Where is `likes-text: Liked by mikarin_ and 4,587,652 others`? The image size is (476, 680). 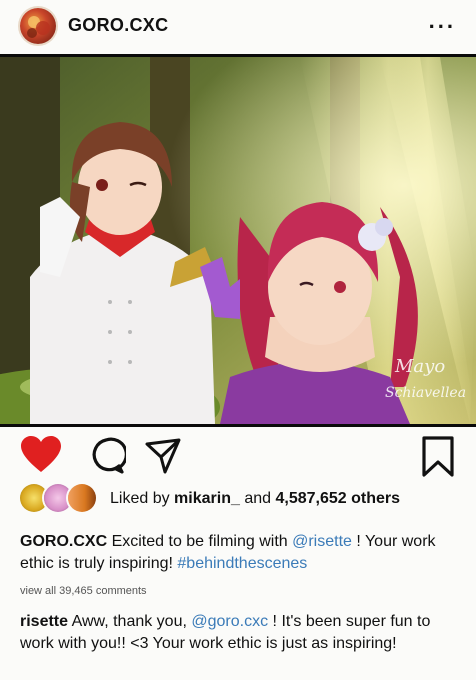
likes-text: Liked by mikarin_ and 4,587,652 others is located at coordinates (255, 499).